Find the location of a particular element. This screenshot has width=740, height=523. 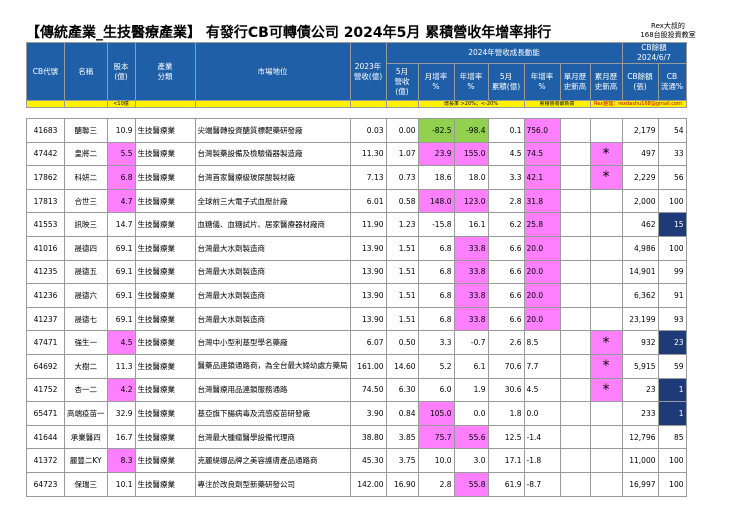

cell-cba: 233 is located at coordinates (640, 413).